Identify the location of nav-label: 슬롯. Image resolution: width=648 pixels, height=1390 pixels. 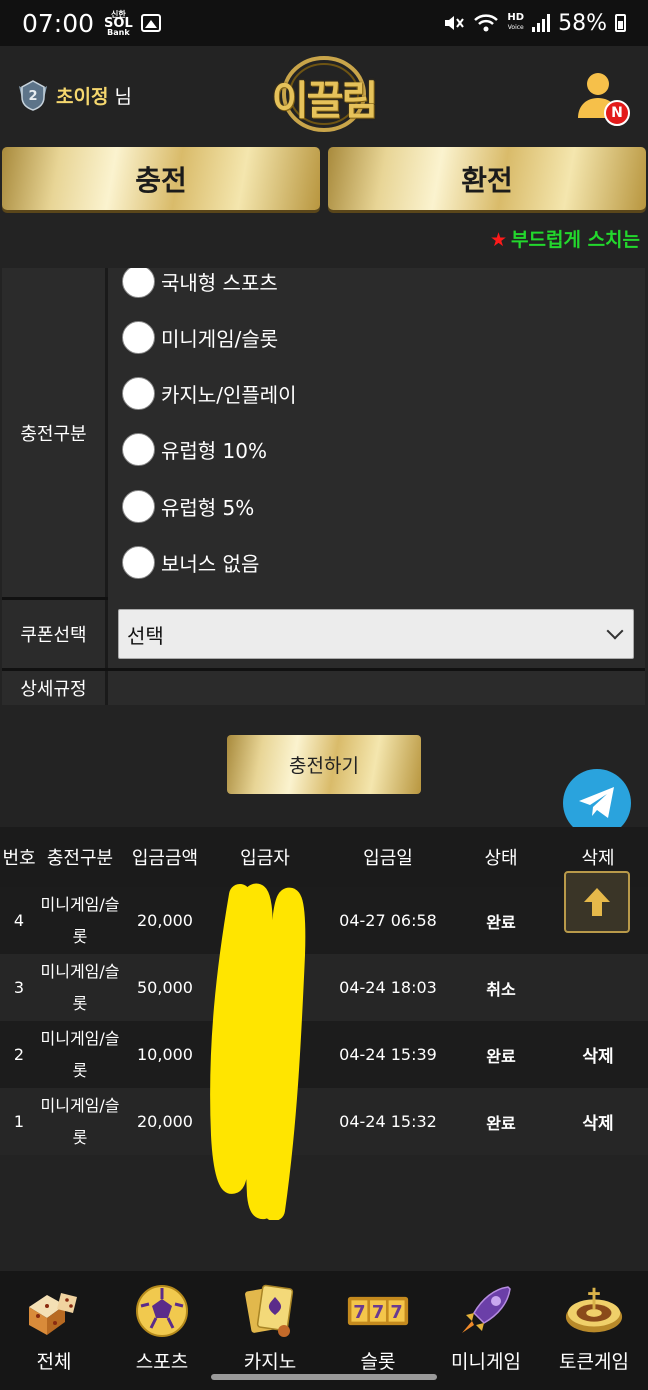
(378, 1362).